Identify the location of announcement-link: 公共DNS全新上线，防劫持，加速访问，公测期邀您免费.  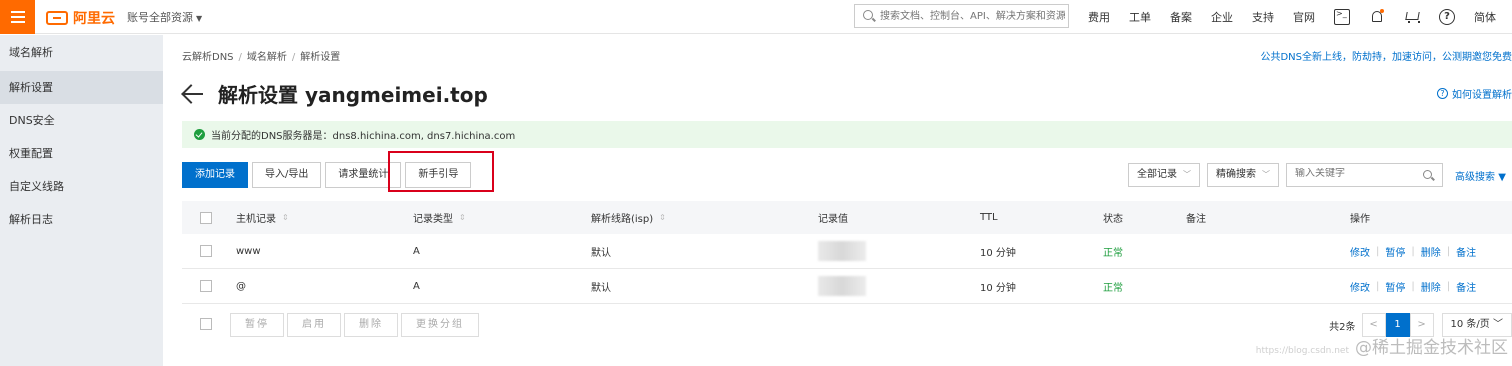
(1386, 55).